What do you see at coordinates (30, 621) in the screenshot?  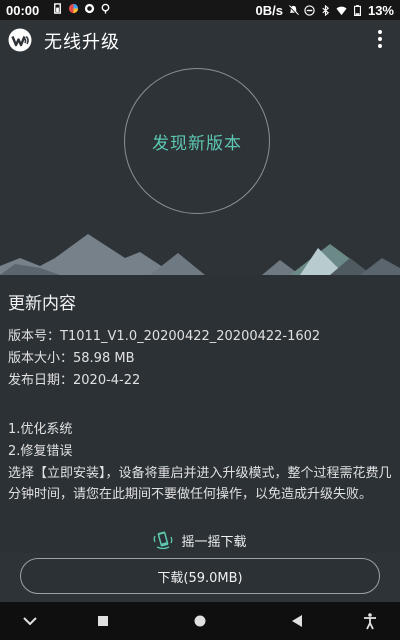 I see `nav-down-icon` at bounding box center [30, 621].